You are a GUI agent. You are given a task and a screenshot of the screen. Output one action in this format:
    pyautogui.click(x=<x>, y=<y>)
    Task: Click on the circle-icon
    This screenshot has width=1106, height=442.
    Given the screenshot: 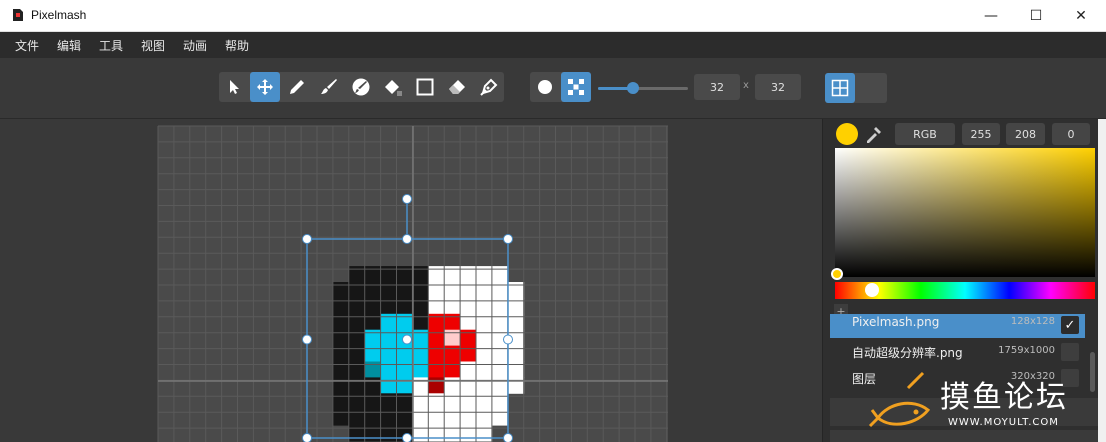 What is the action you would take?
    pyautogui.click(x=545, y=87)
    